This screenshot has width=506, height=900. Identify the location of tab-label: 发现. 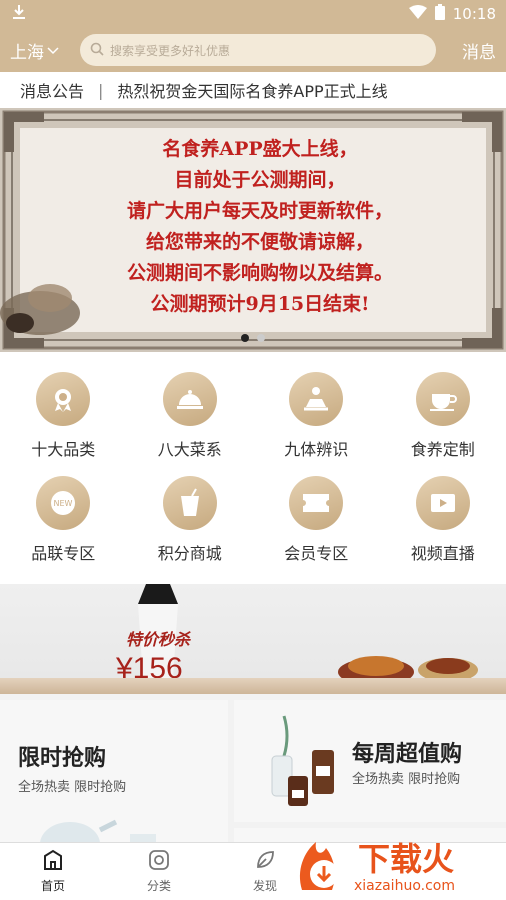
(264, 886).